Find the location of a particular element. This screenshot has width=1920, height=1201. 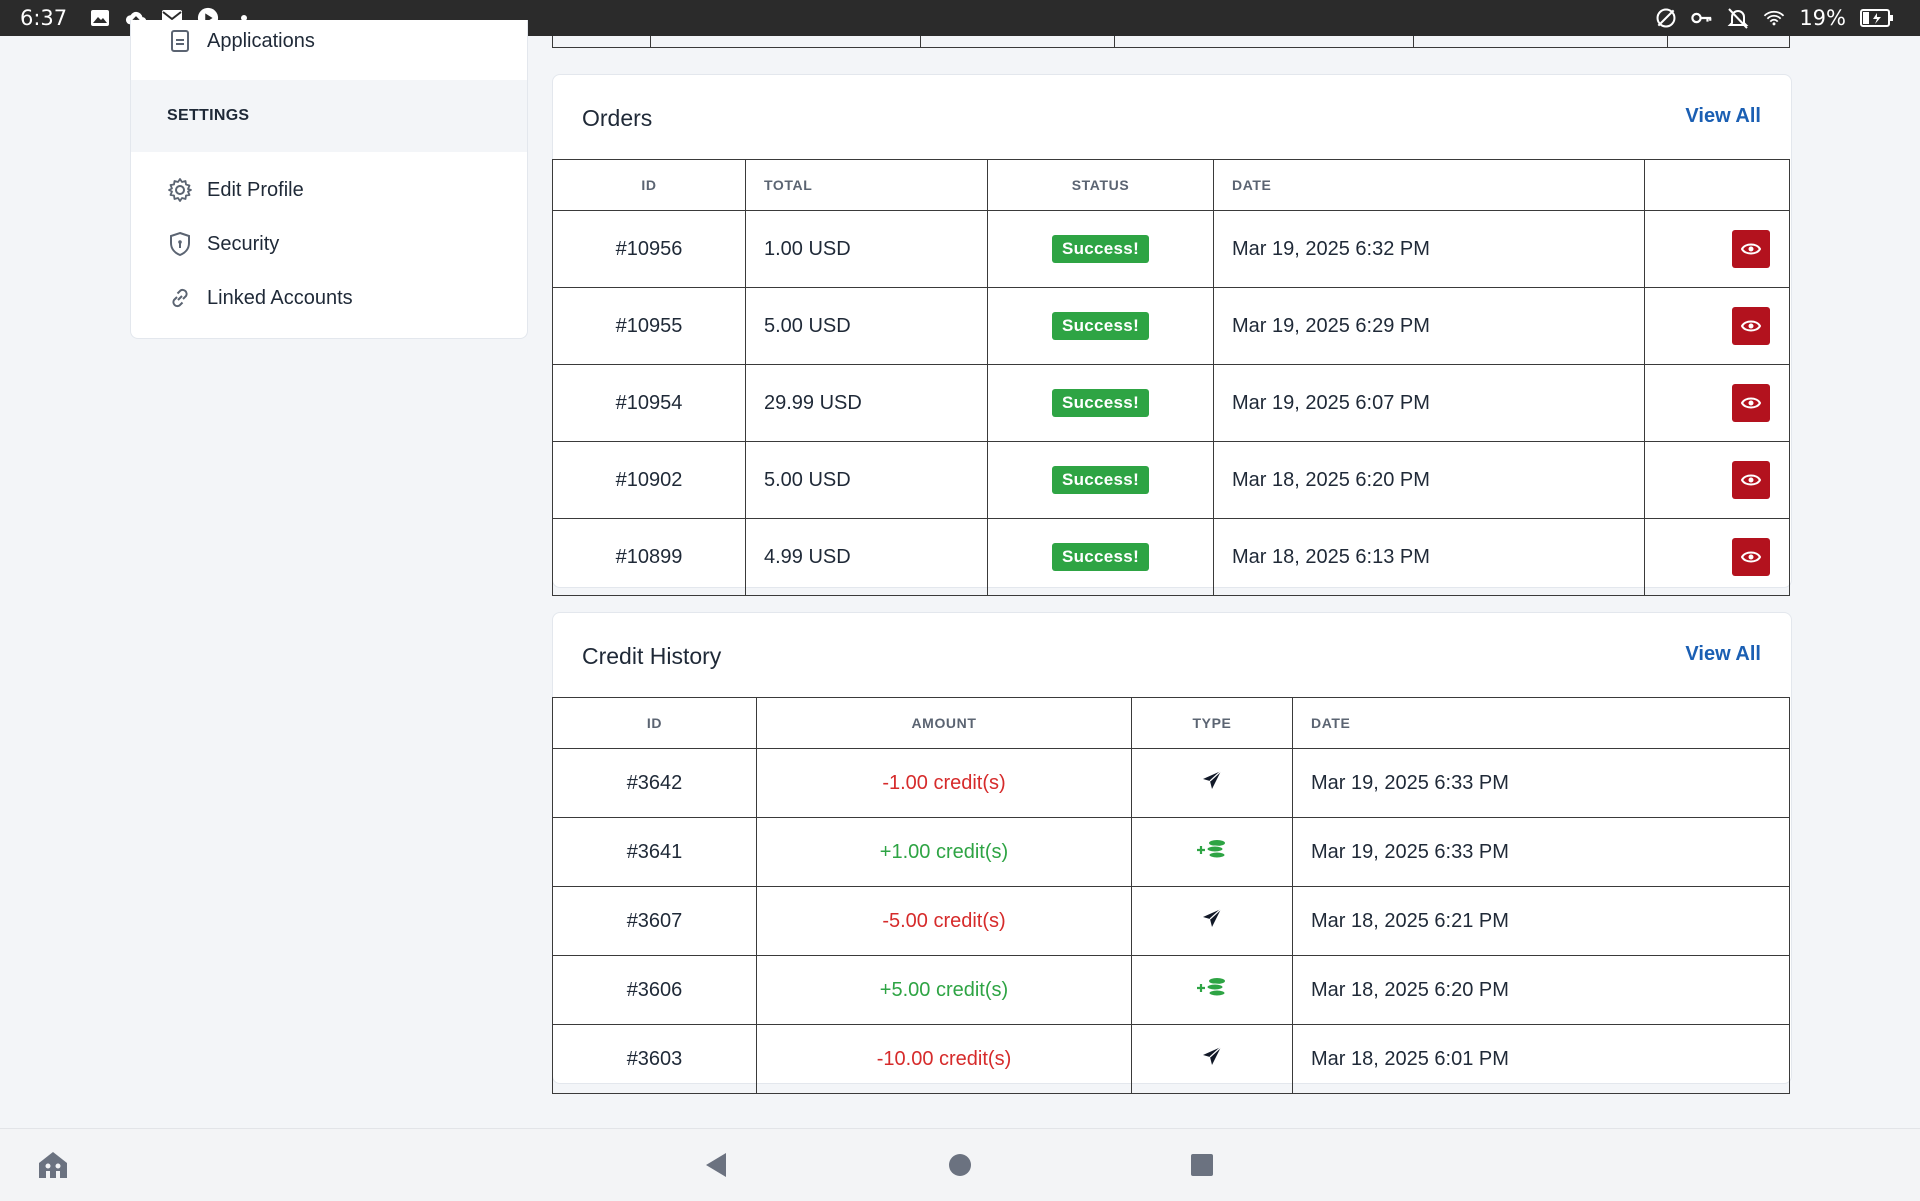

credit-date: Mar 18, 2025 6:21 PM is located at coordinates (1541, 921).